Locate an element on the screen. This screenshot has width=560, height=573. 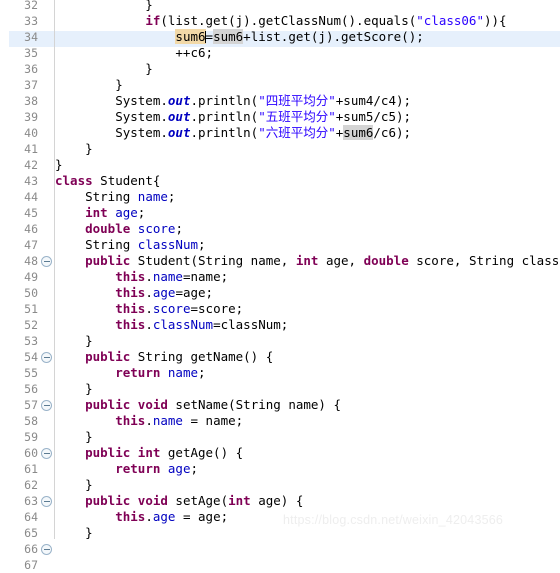
code-line: return age; is located at coordinates (126, 469).